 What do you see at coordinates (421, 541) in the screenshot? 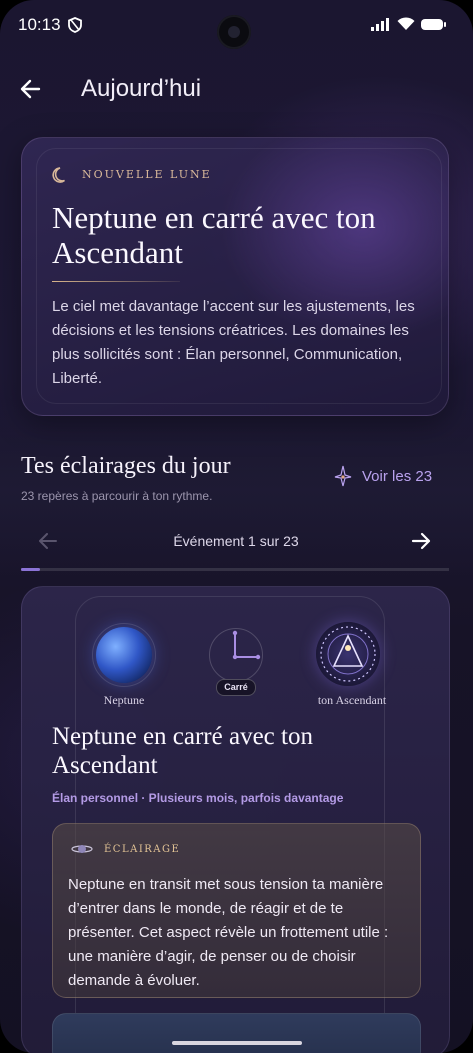
I see `next-arrow-icon` at bounding box center [421, 541].